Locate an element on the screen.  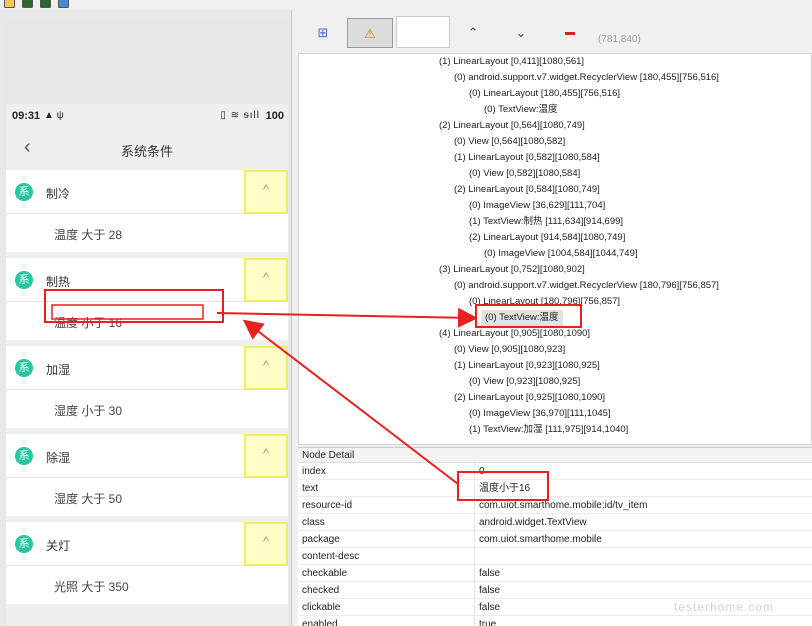
condition-group-dehumidify: 系 除湿 ^ 湿度 大于 50 is located at coordinates (147, 475).